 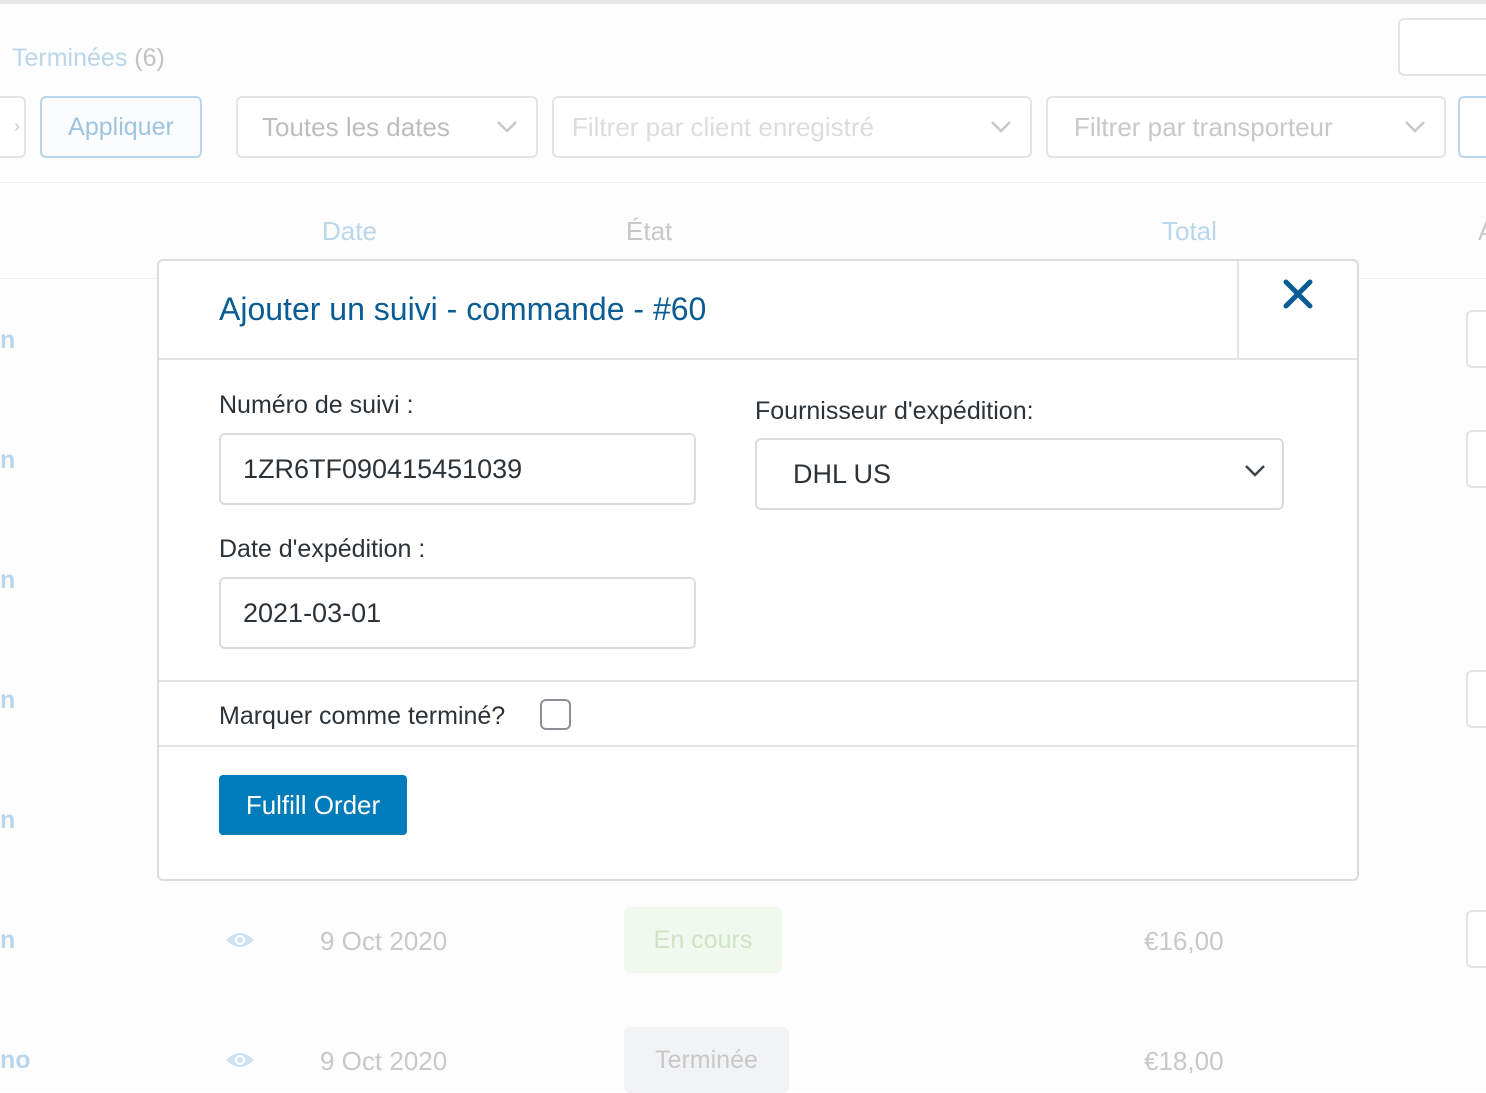 I want to click on close-icon, so click(x=1298, y=293).